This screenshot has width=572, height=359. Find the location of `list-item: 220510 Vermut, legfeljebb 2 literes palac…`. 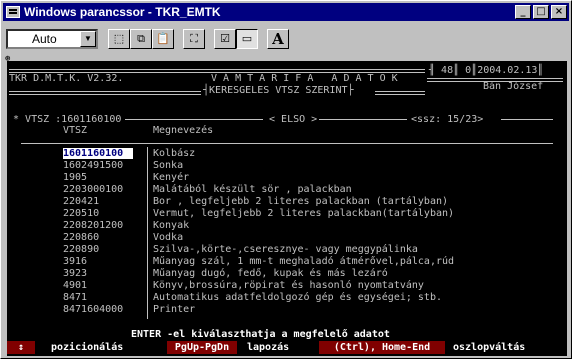

list-item: 220510 Vermut, legfeljebb 2 literes palac… is located at coordinates (258, 213).